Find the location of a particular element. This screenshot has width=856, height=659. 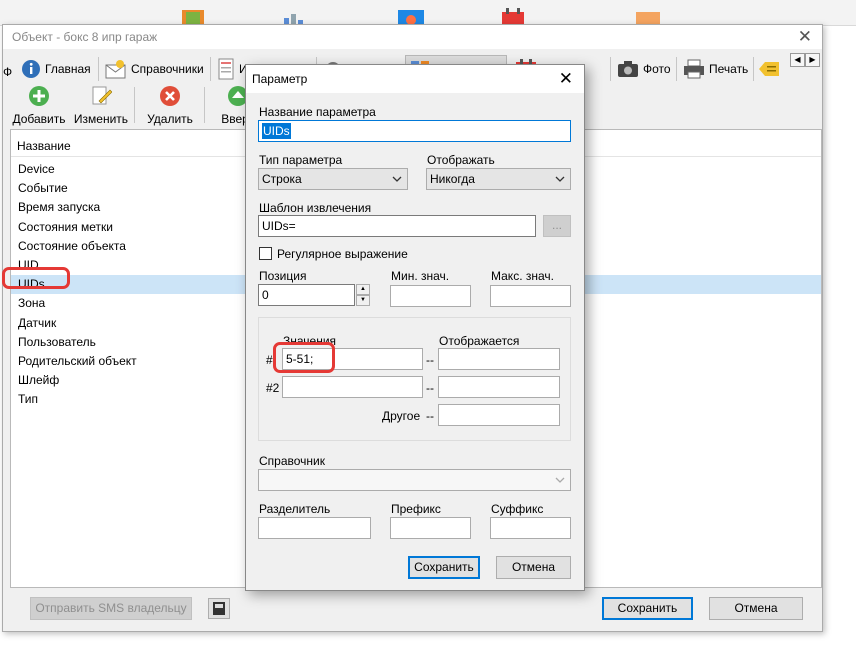

info-icon is located at coordinates (31, 69).